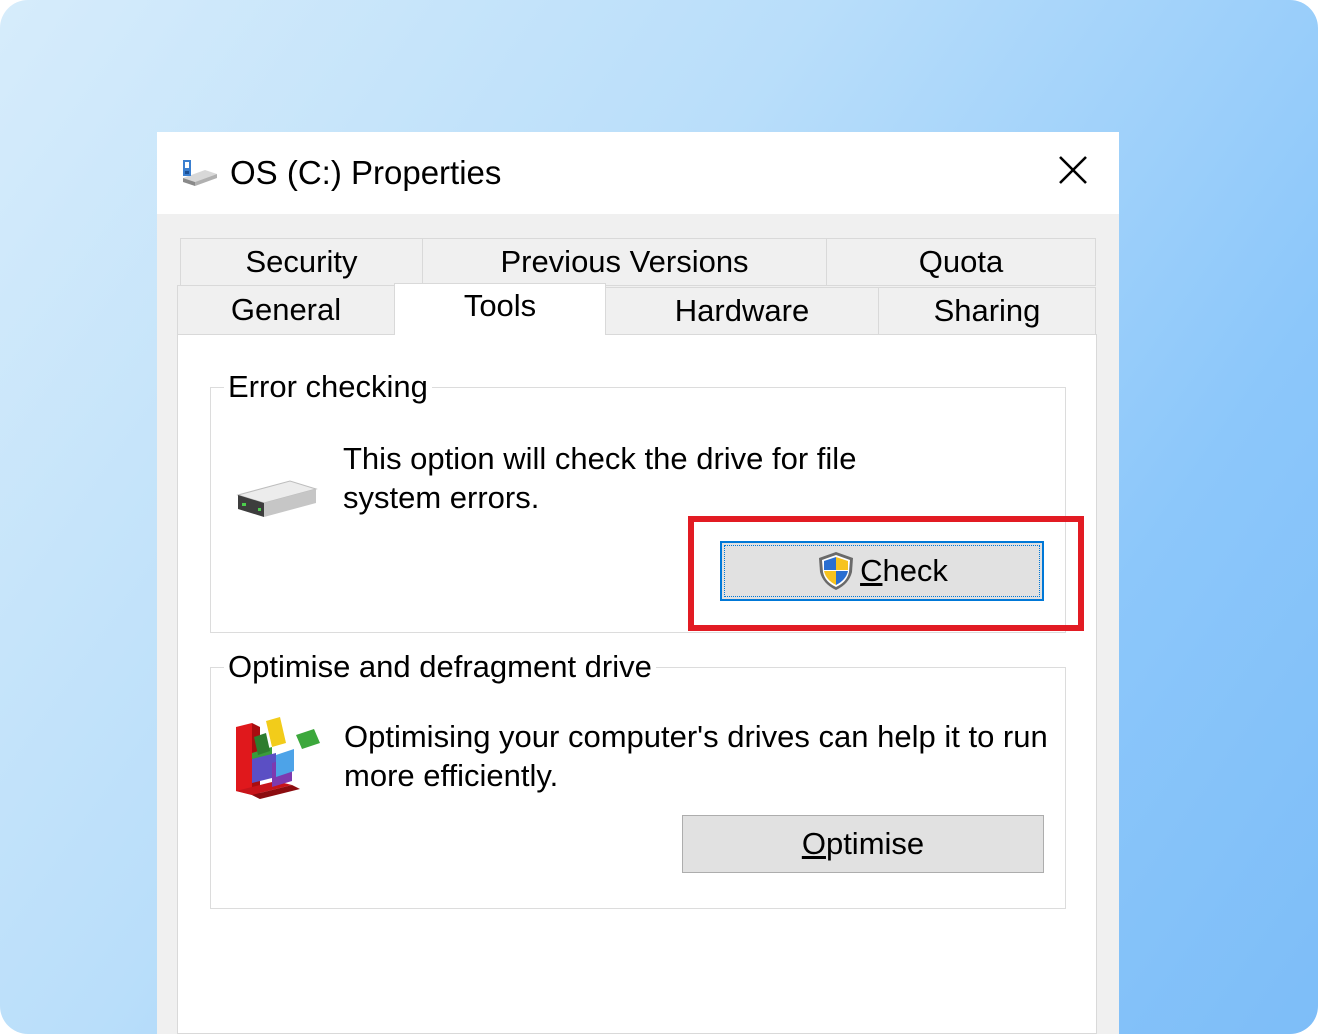  I want to click on tab-hardware: Hardware, so click(742, 311).